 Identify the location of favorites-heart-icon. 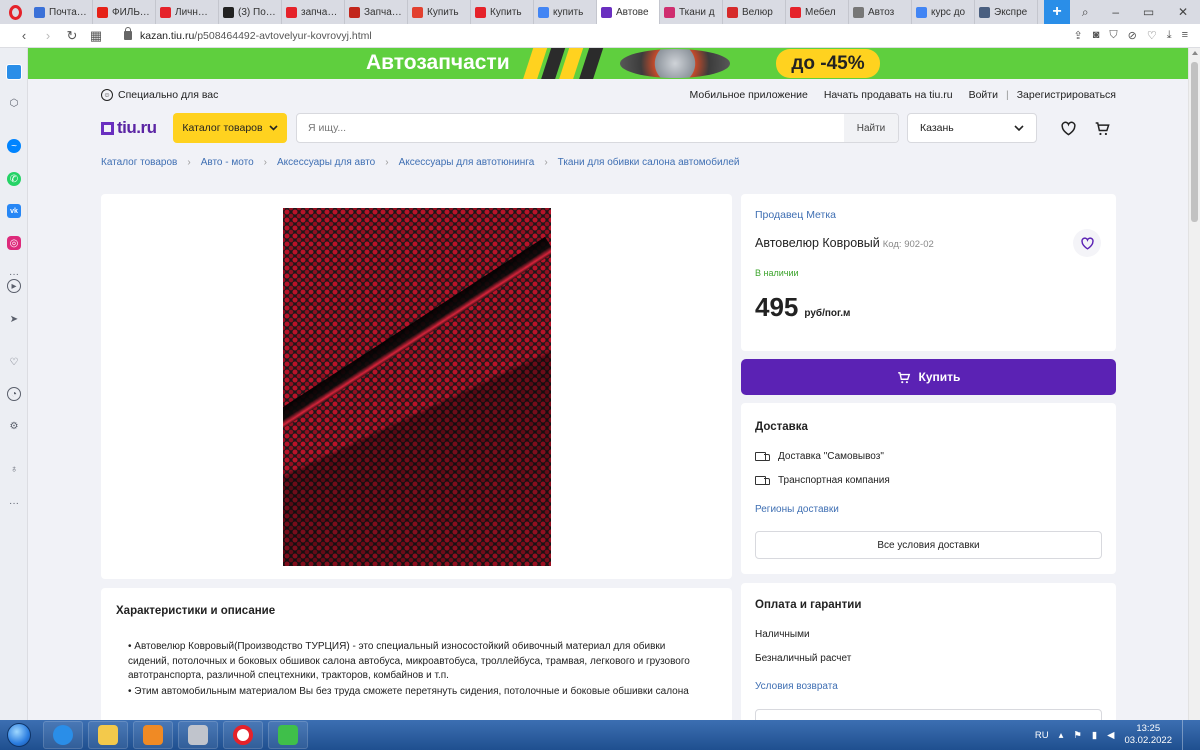
(1068, 128).